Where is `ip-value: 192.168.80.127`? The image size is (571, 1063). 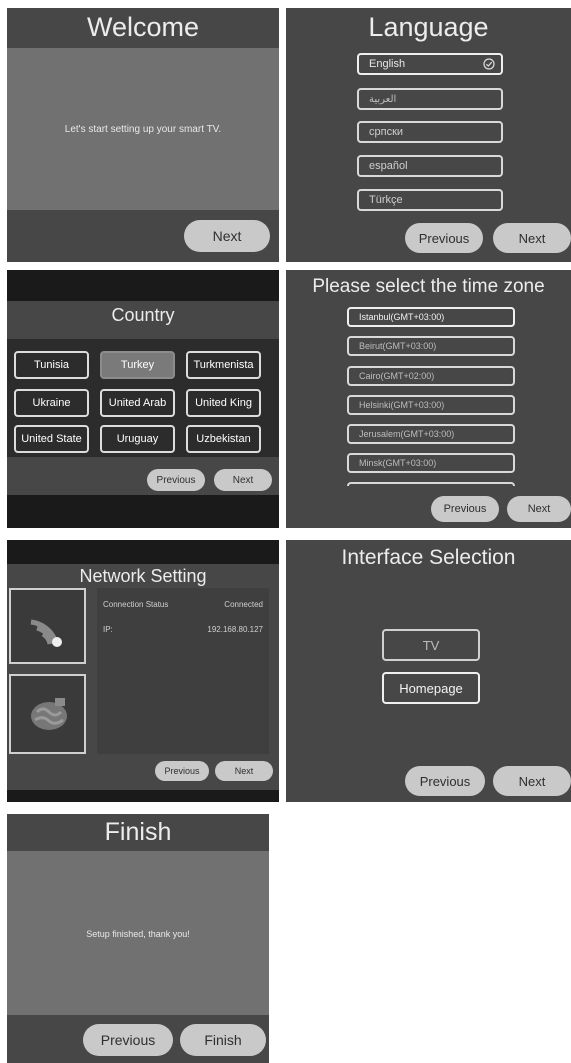
ip-value: 192.168.80.127 is located at coordinates (235, 629).